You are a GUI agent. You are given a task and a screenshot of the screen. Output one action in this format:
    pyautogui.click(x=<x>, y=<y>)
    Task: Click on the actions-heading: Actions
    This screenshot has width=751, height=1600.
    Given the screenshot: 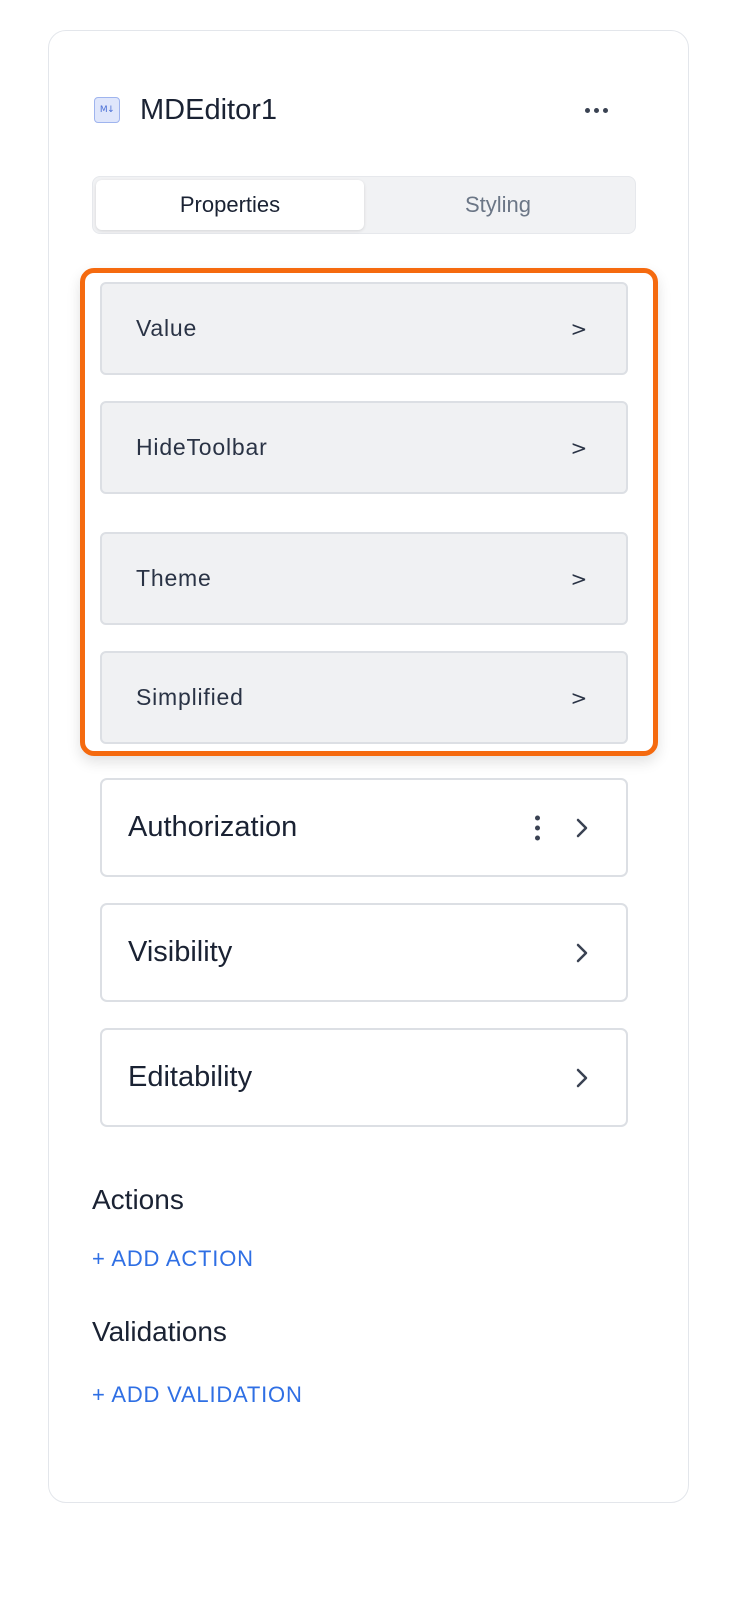 What is the action you would take?
    pyautogui.click(x=138, y=1199)
    